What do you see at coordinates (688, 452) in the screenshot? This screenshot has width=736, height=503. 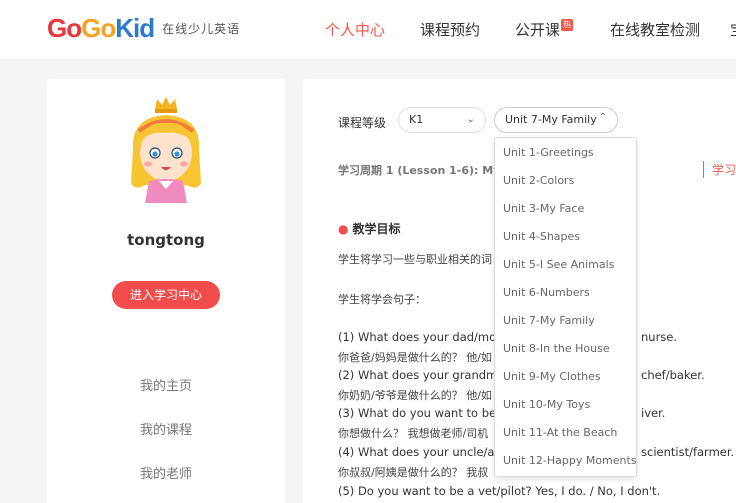 I see `goal-text-tail: scientist/farmer.` at bounding box center [688, 452].